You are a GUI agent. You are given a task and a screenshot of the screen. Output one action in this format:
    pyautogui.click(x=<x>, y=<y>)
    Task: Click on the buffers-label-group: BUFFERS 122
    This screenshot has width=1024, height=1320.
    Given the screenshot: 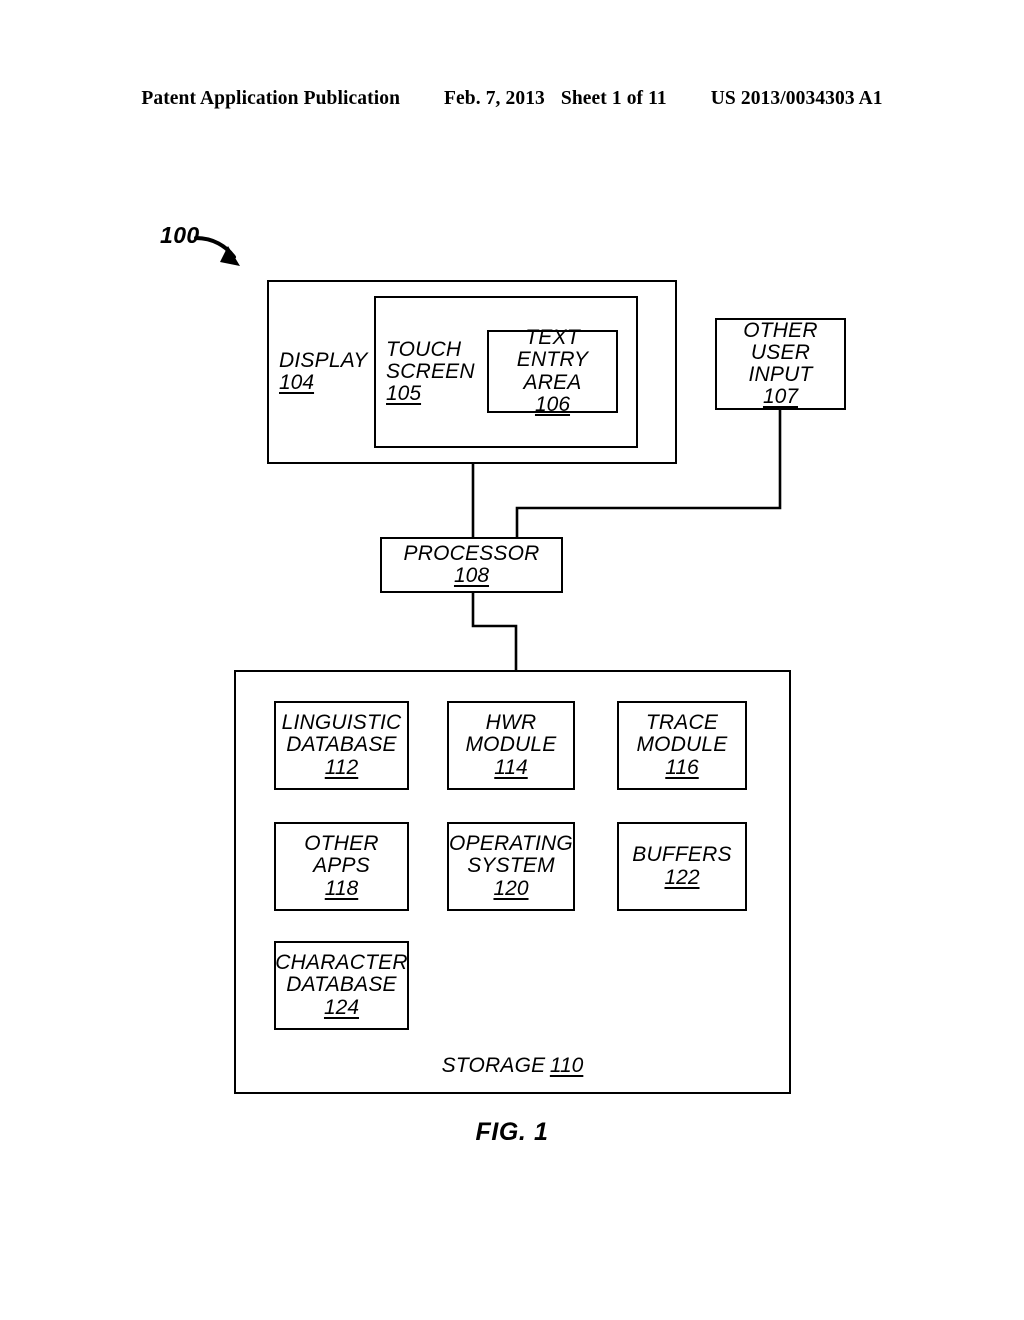 What is the action you would take?
    pyautogui.click(x=682, y=866)
    